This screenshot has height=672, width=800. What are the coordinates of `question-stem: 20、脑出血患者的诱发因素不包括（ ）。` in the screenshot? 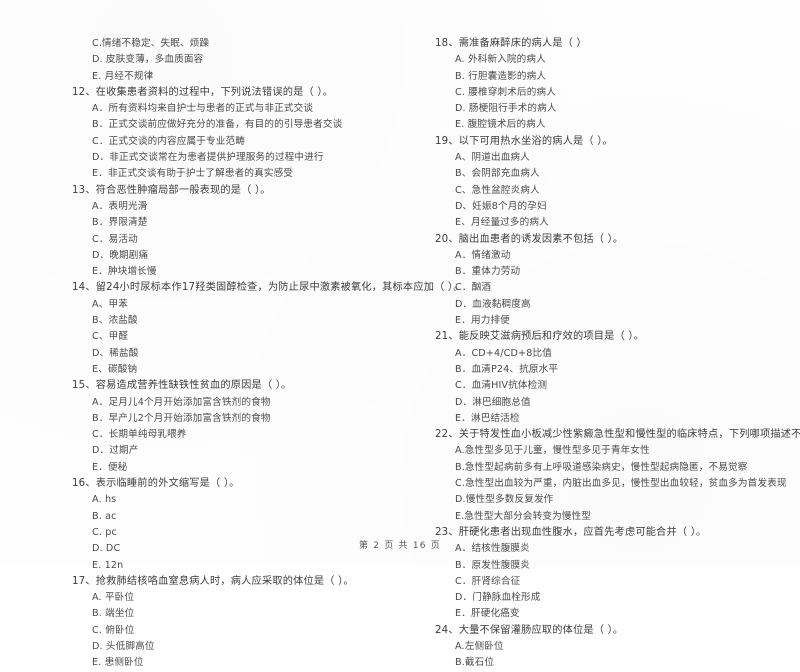 It's located at (529, 239).